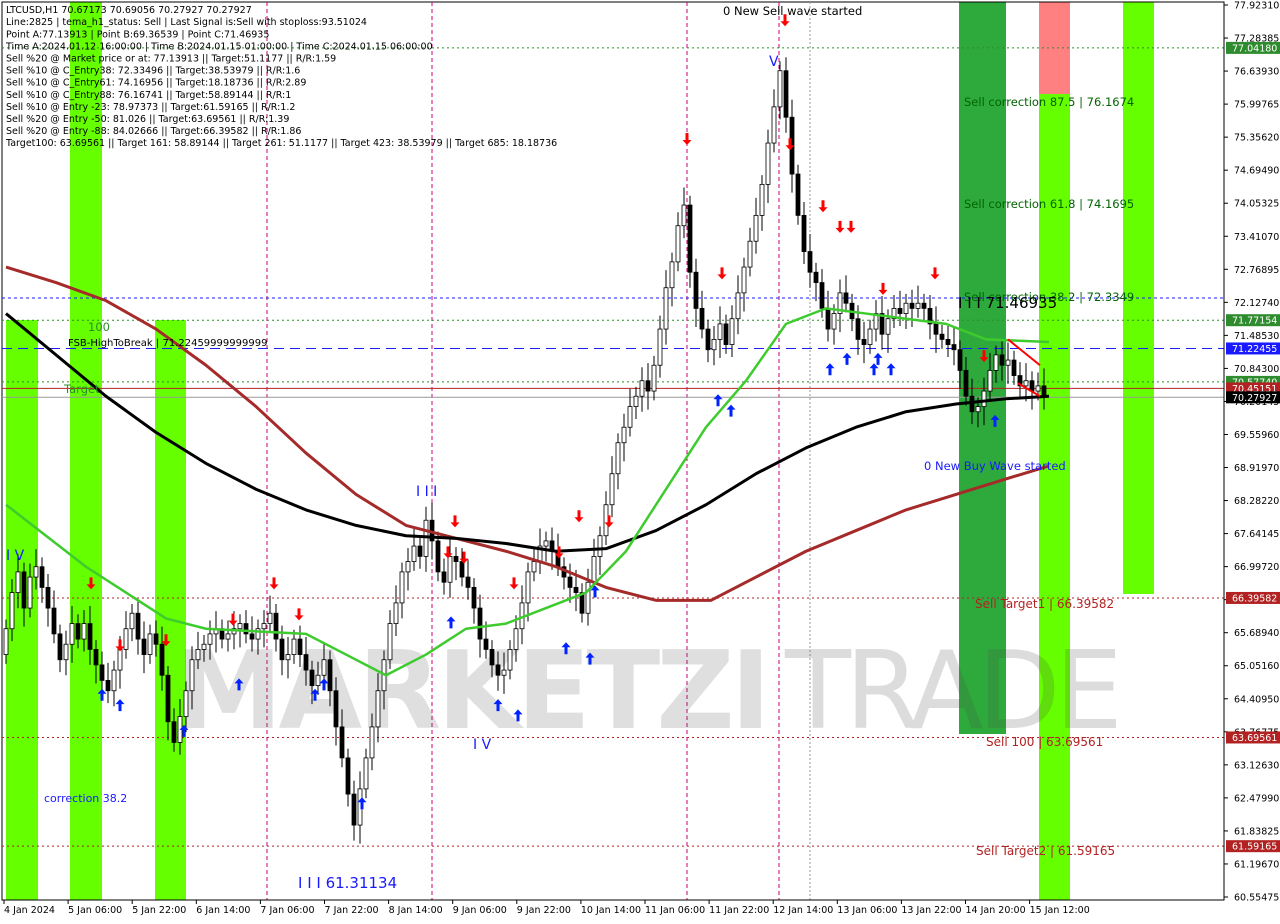  What do you see at coordinates (1256, 72) in the screenshot?
I see `y-tick-label: 76.63930` at bounding box center [1256, 72].